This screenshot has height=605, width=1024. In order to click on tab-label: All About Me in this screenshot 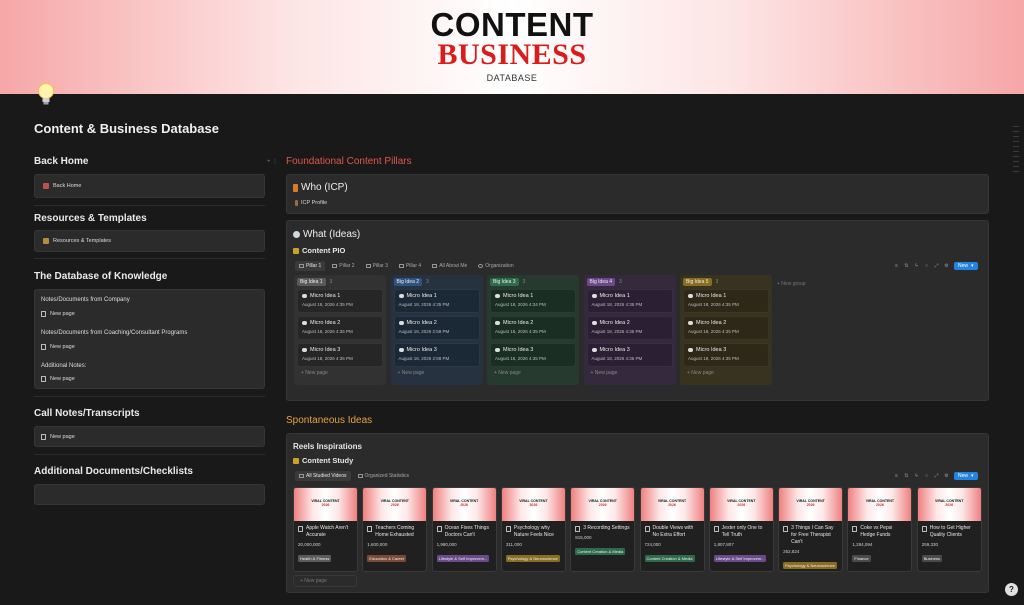, I will do `click(453, 266)`.